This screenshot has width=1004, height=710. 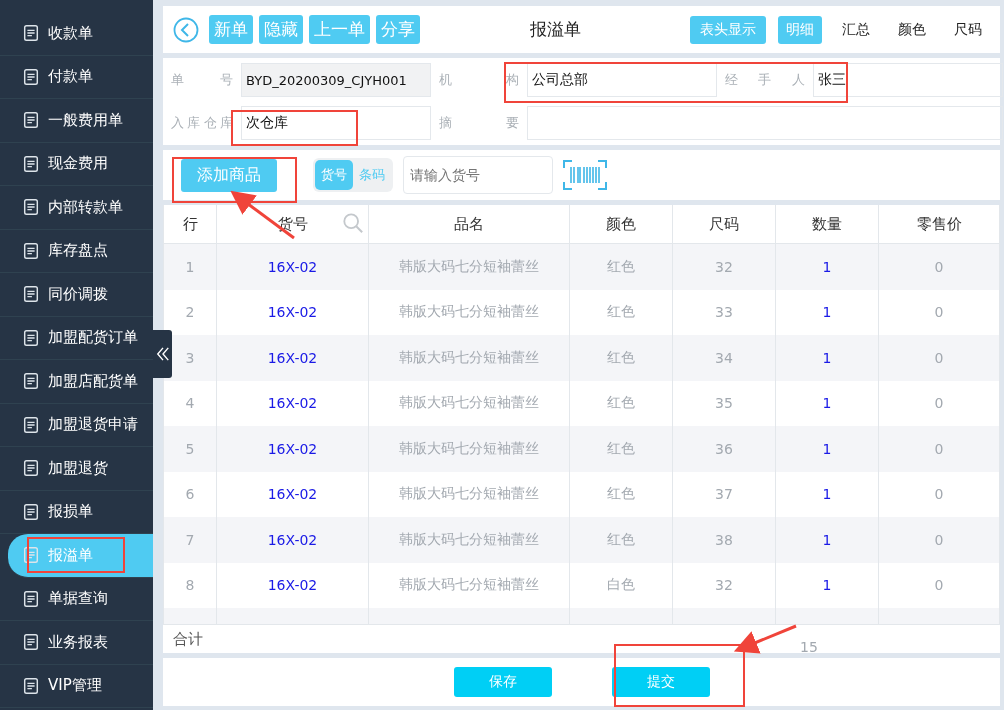 What do you see at coordinates (190, 357) in the screenshot?
I see `table-cell: 3` at bounding box center [190, 357].